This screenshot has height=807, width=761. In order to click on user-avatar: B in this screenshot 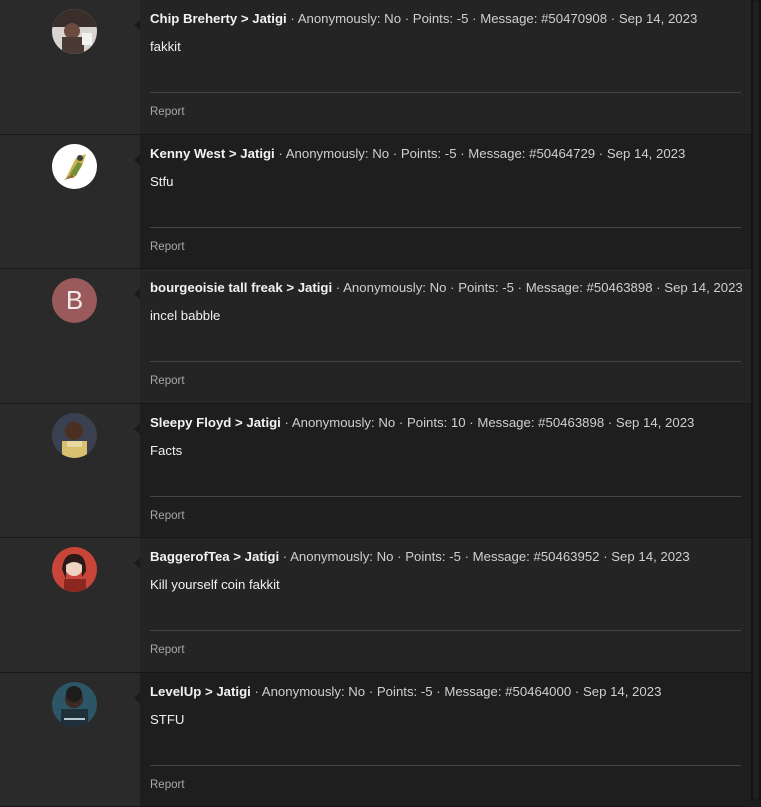, I will do `click(74, 300)`.